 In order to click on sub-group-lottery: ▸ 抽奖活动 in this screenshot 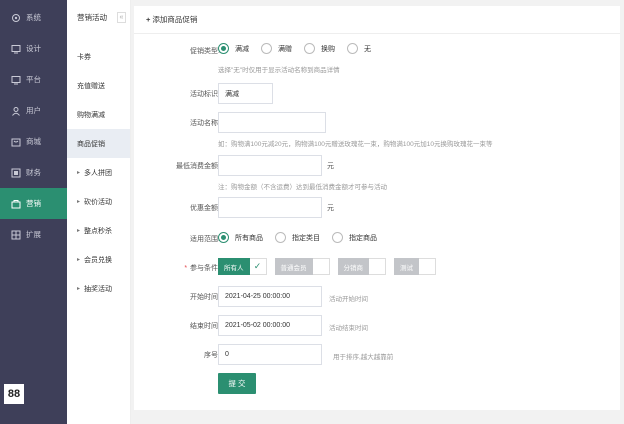, I will do `click(98, 288)`.